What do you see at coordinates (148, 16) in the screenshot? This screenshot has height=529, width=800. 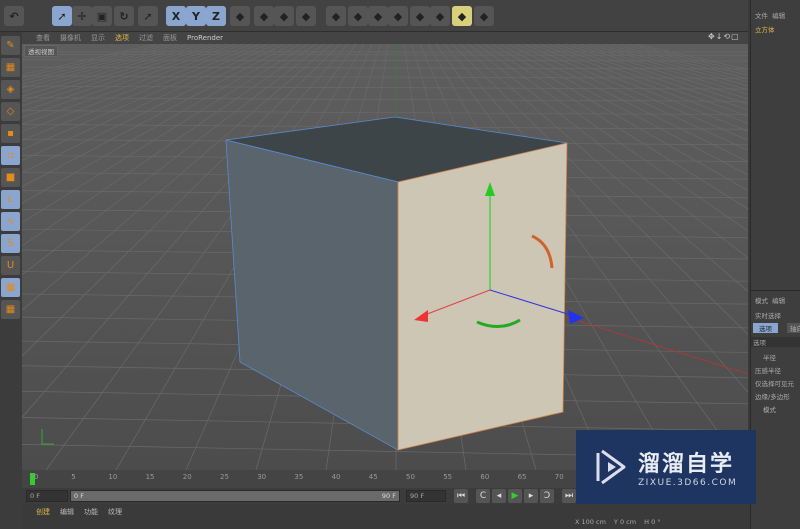 I see `recent-tool-icon: ➚` at bounding box center [148, 16].